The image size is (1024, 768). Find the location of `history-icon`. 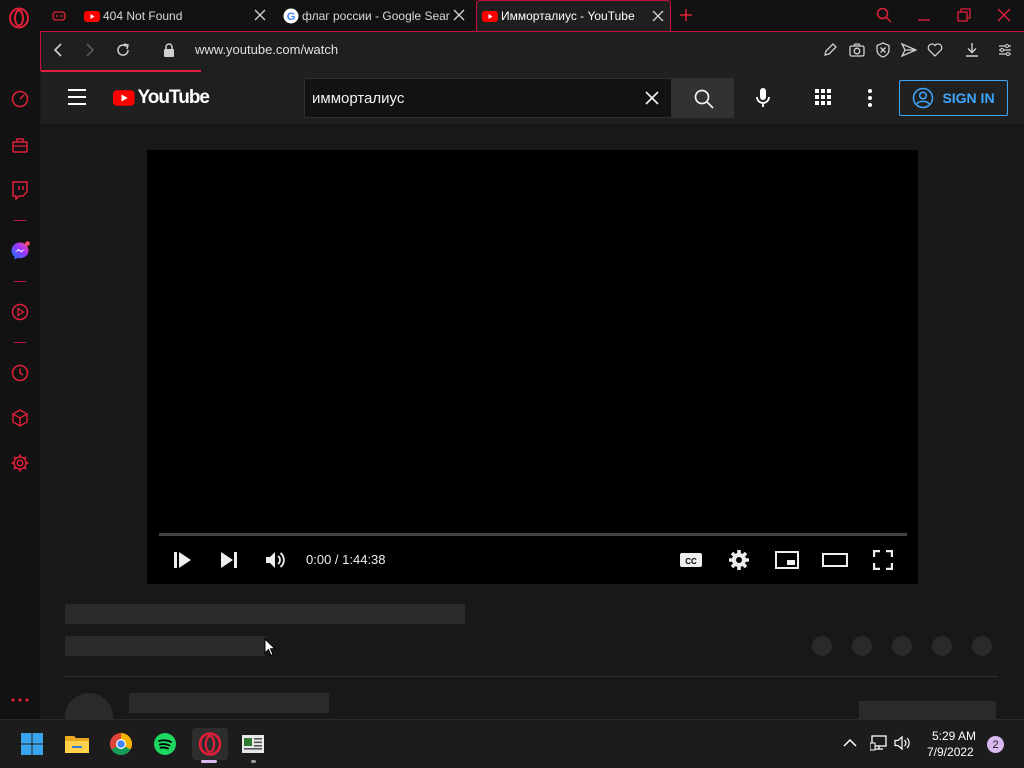

history-icon is located at coordinates (20, 373).